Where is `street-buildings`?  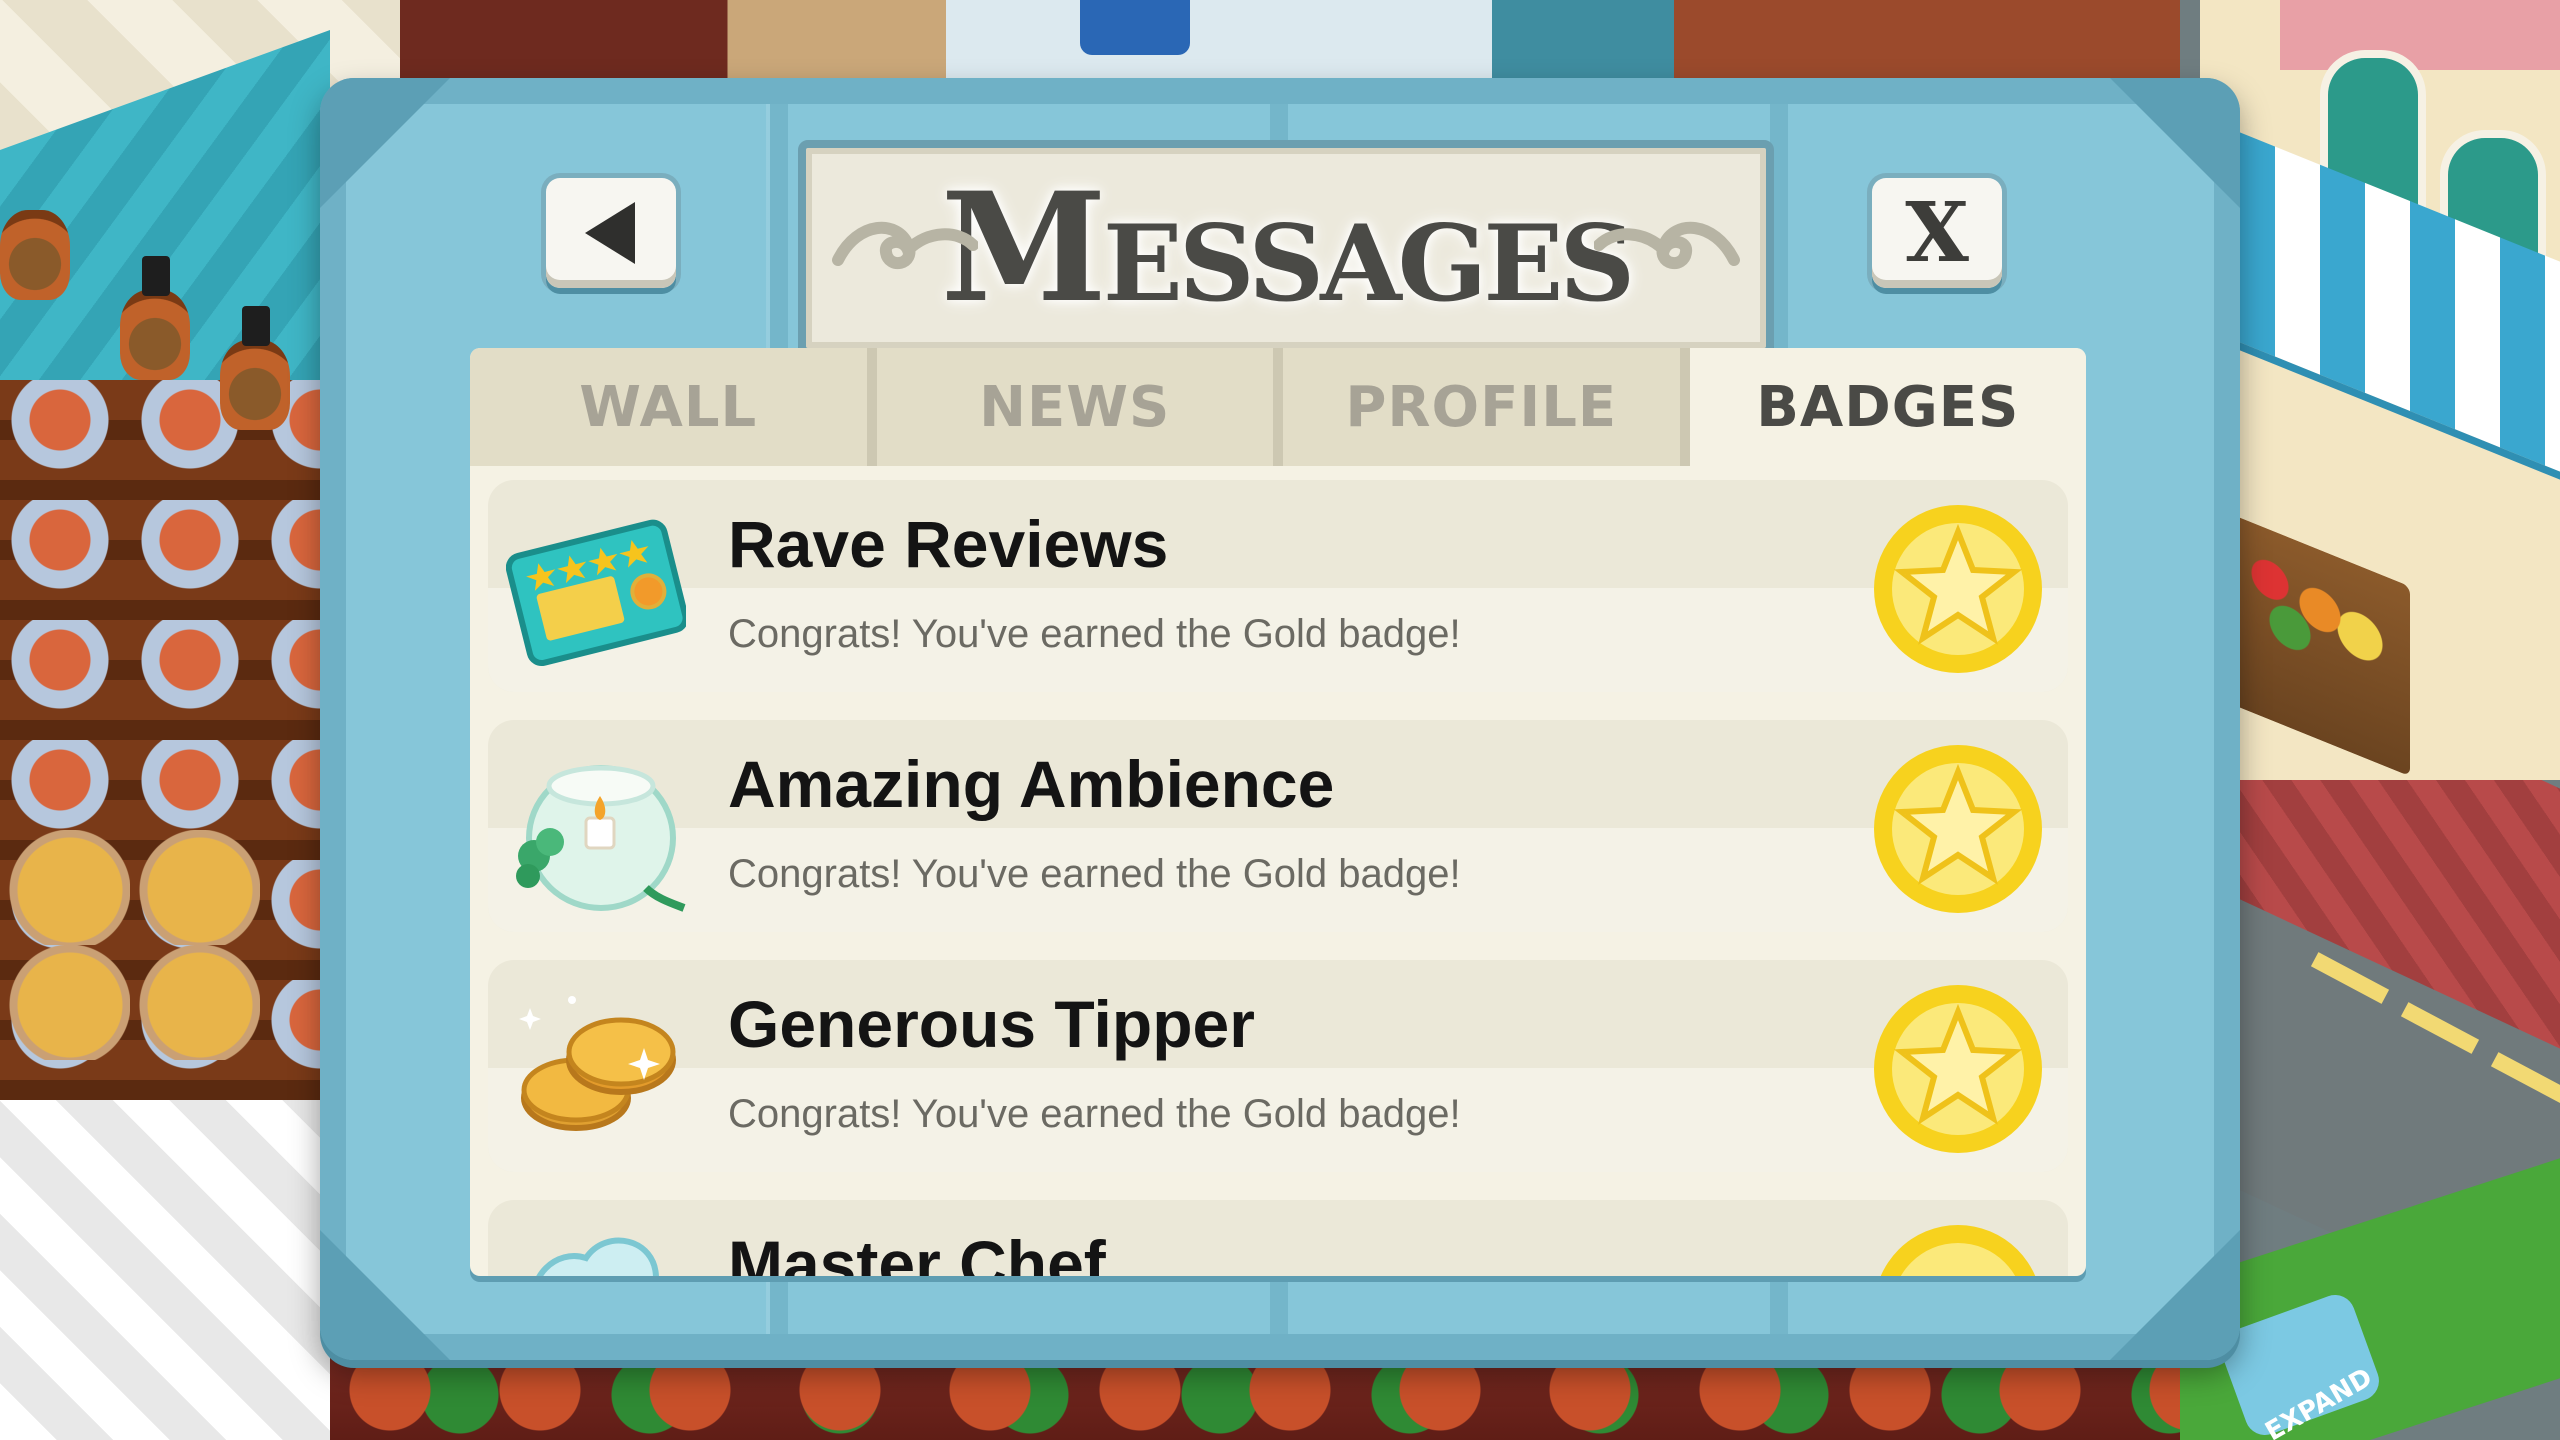 street-buildings is located at coordinates (1310, 45).